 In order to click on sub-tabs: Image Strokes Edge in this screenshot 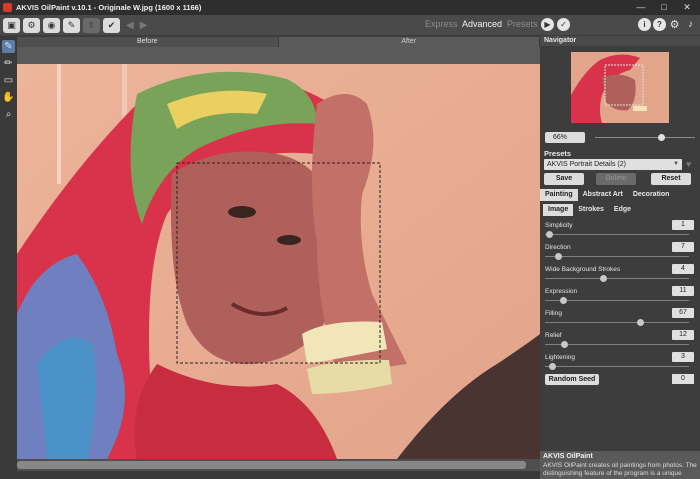, I will do `click(620, 210)`.